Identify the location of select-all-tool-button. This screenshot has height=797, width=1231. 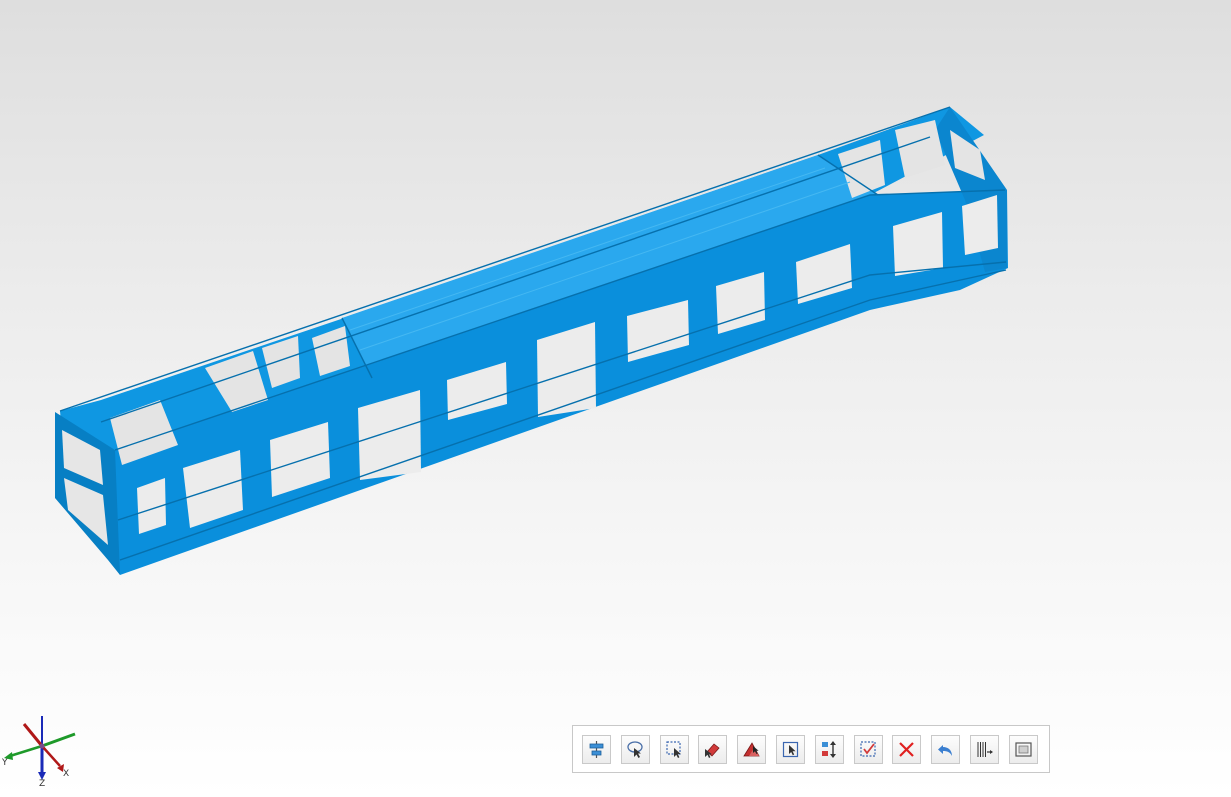
(868, 749).